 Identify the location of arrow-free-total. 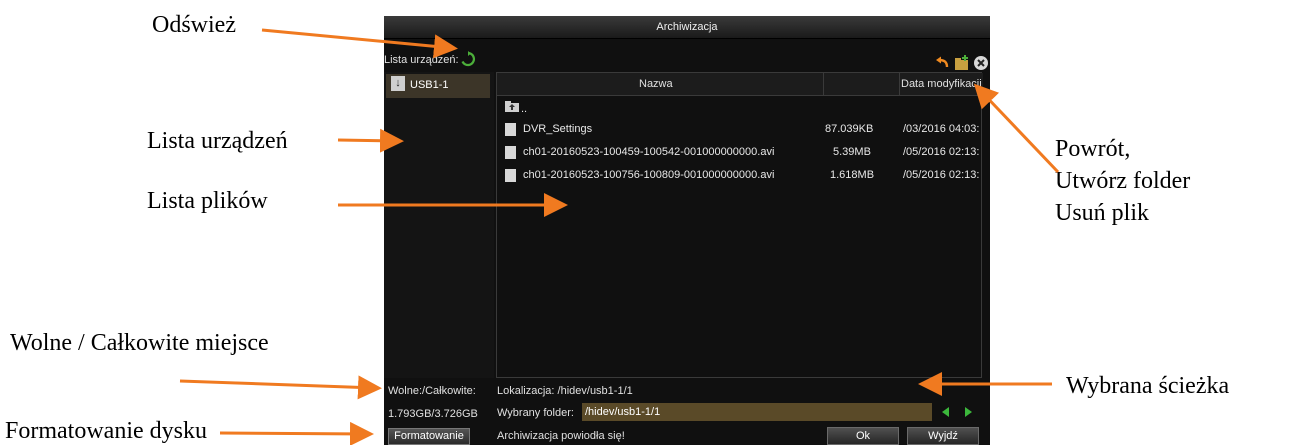
(280, 387).